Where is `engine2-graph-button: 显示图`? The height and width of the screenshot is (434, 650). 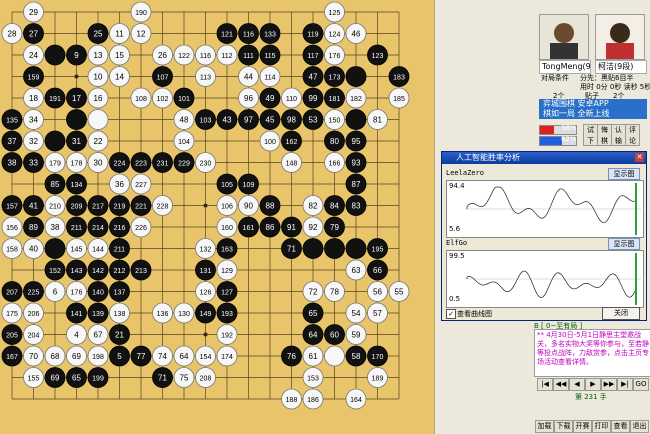 engine2-graph-button: 显示图 is located at coordinates (624, 244).